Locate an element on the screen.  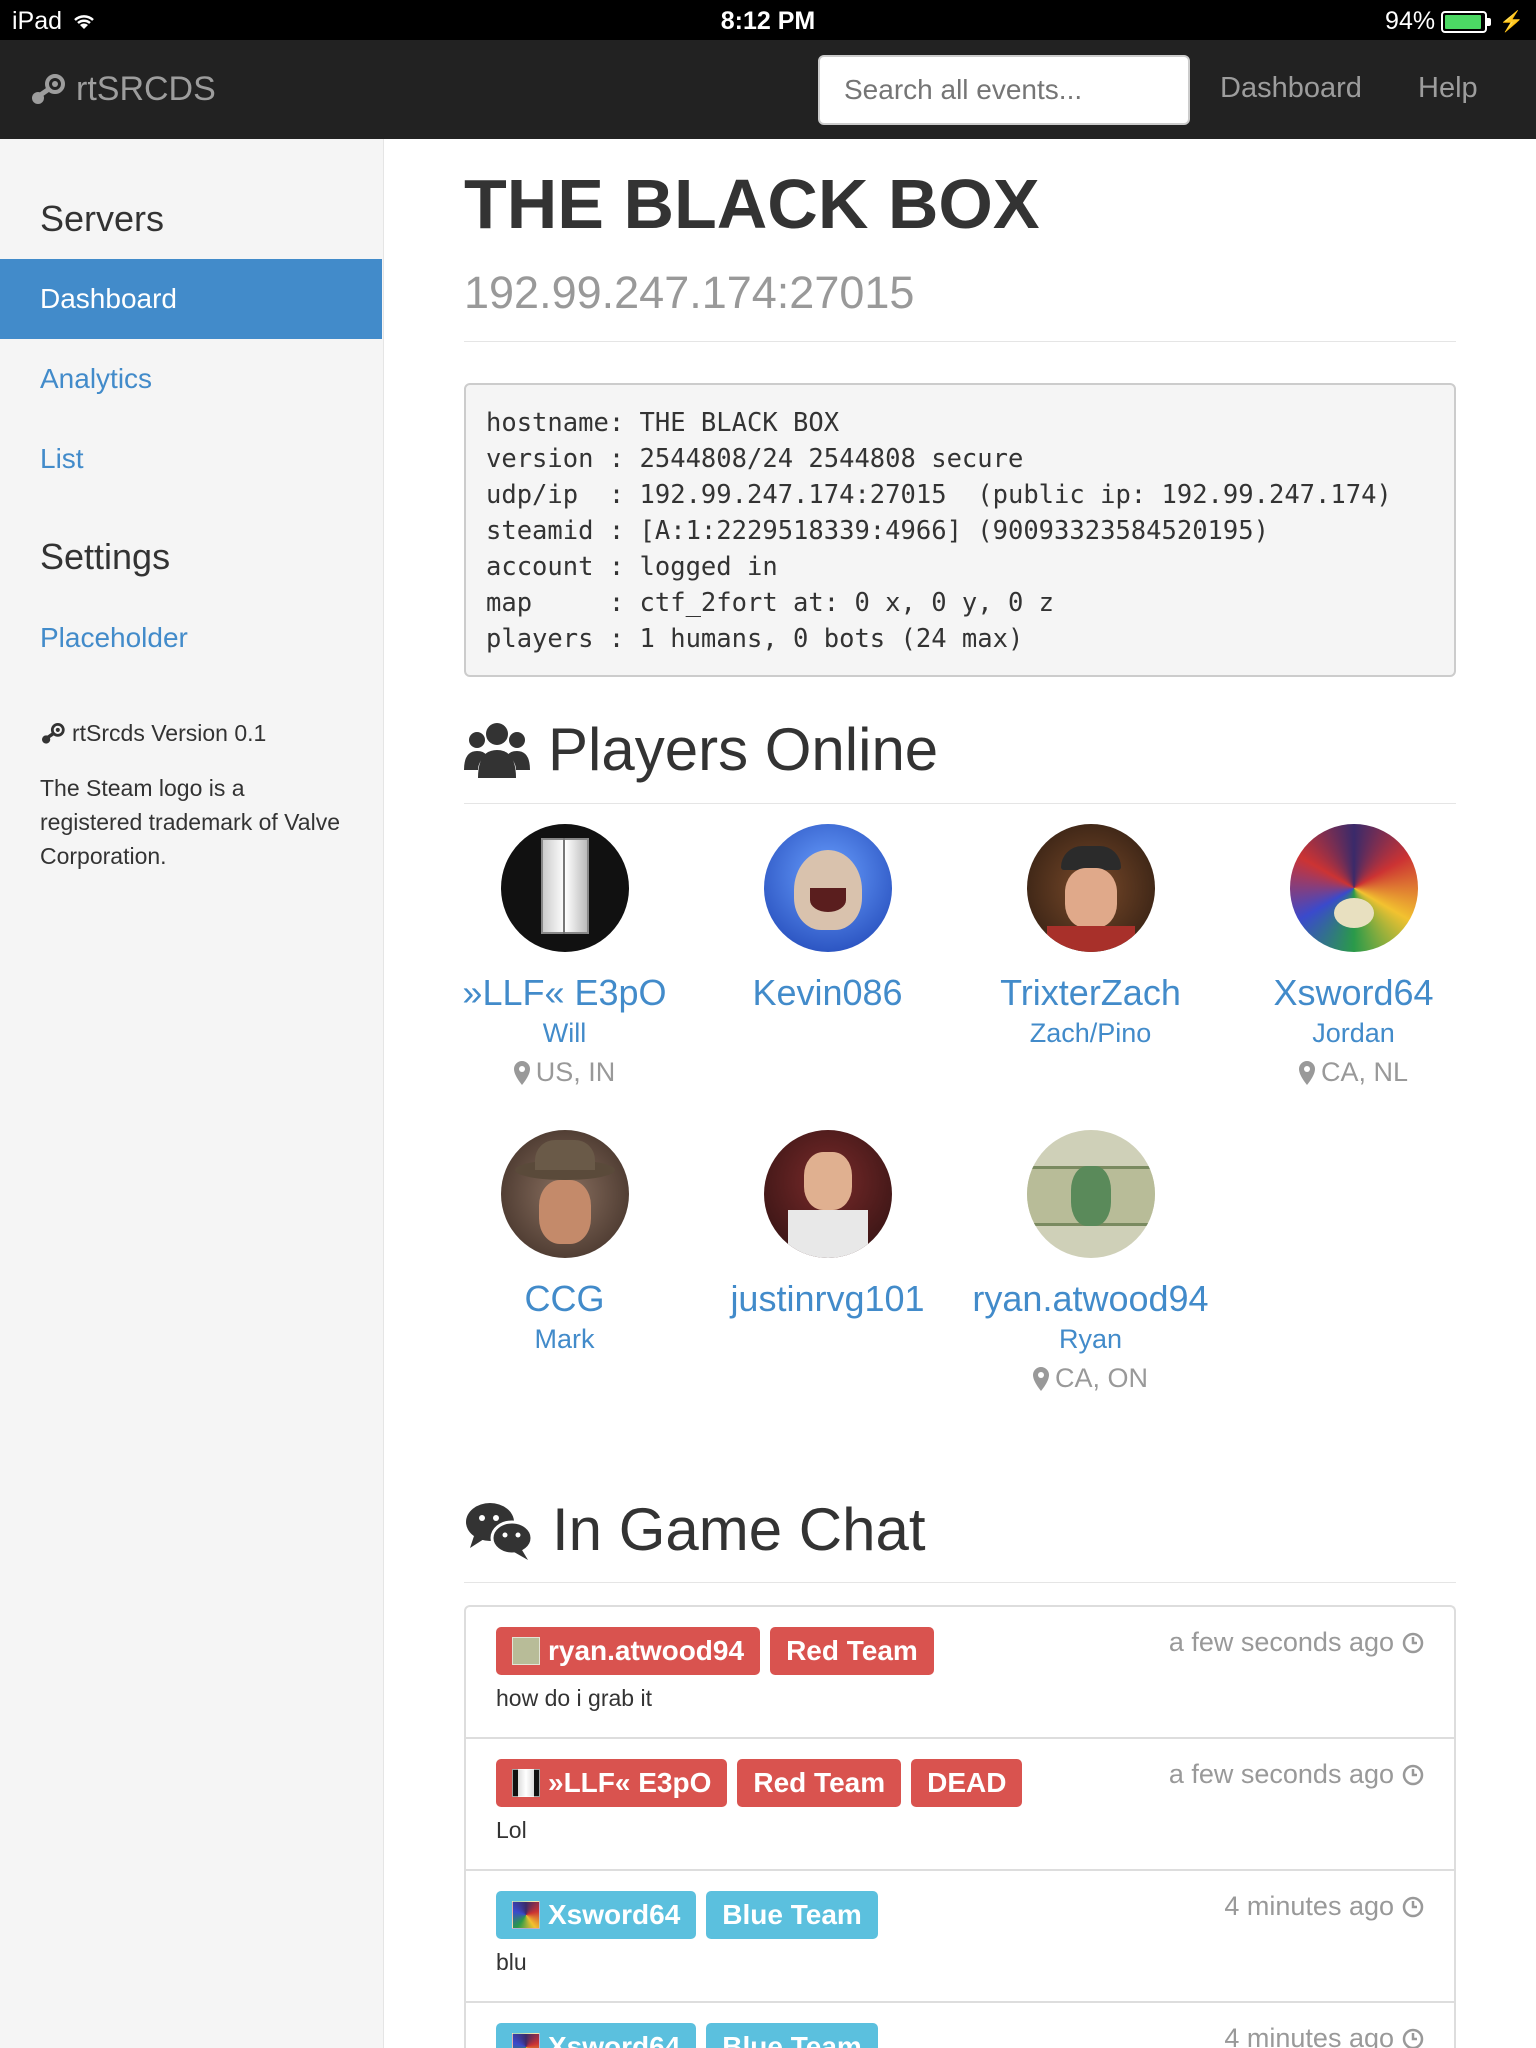
player-location: CA, NL is located at coordinates (1353, 1072).